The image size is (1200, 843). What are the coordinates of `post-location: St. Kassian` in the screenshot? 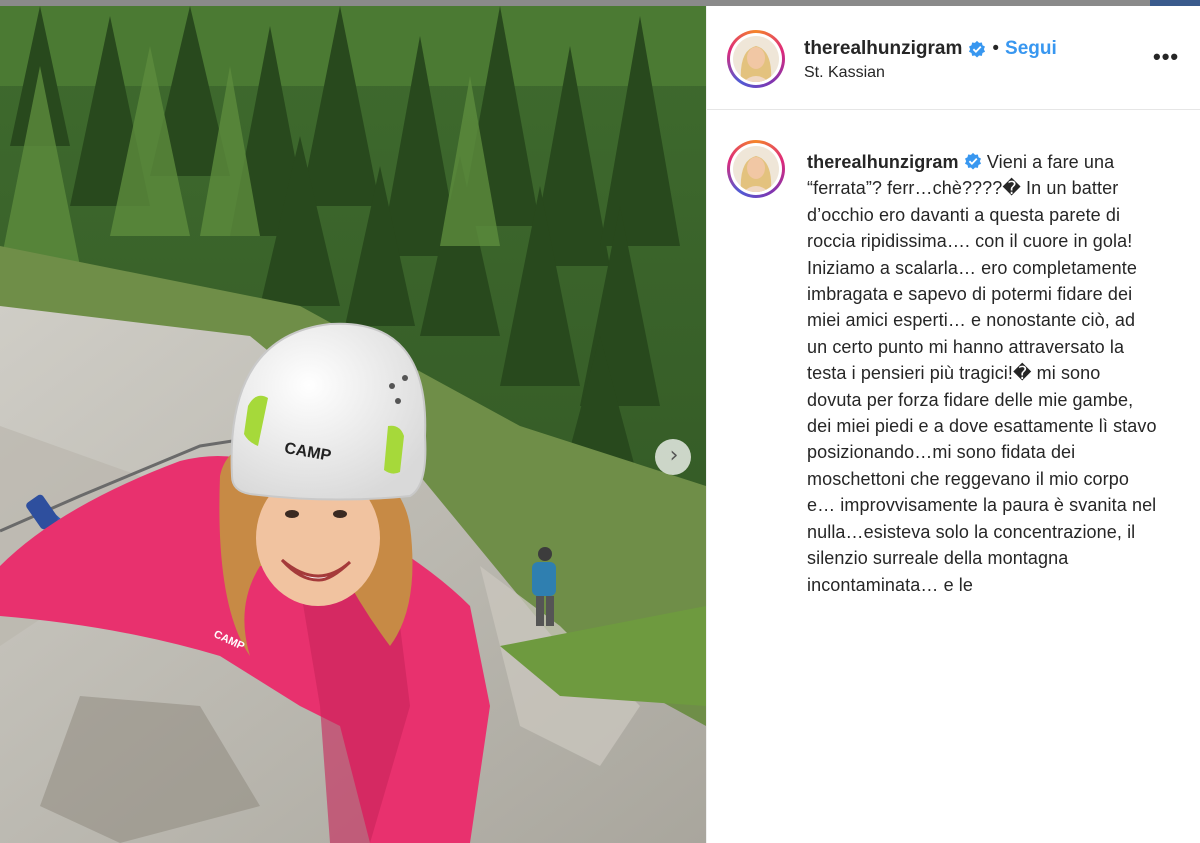 It's located at (844, 73).